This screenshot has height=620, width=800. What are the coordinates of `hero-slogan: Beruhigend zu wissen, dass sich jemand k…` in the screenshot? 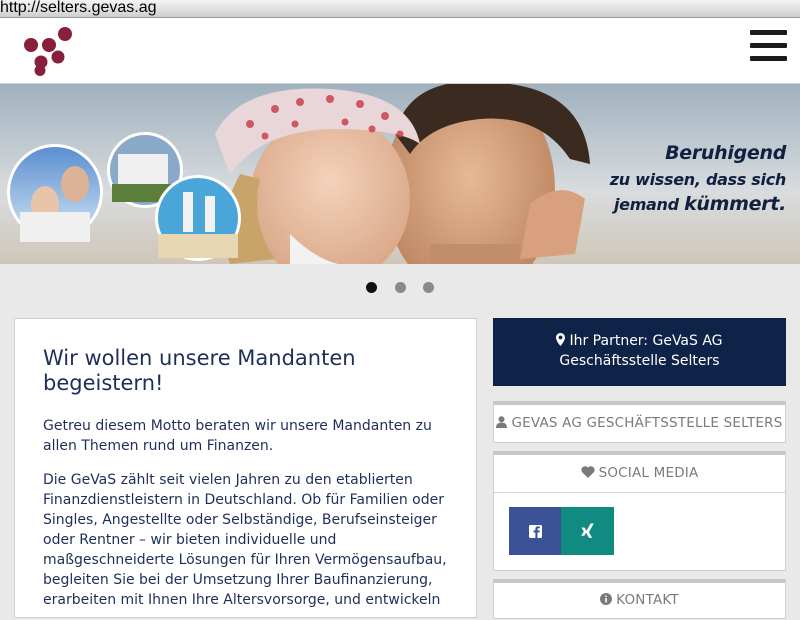 It's located at (698, 178).